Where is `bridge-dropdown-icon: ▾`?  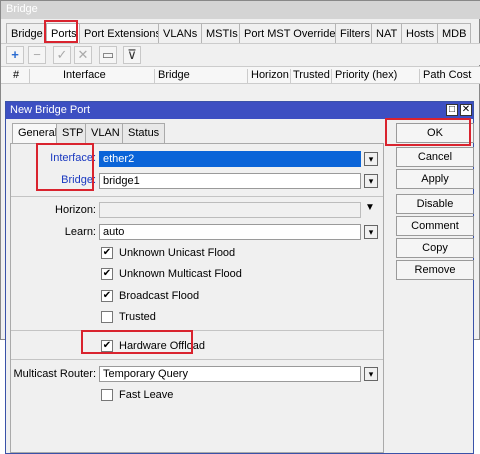
bridge-dropdown-icon: ▾ is located at coordinates (371, 181).